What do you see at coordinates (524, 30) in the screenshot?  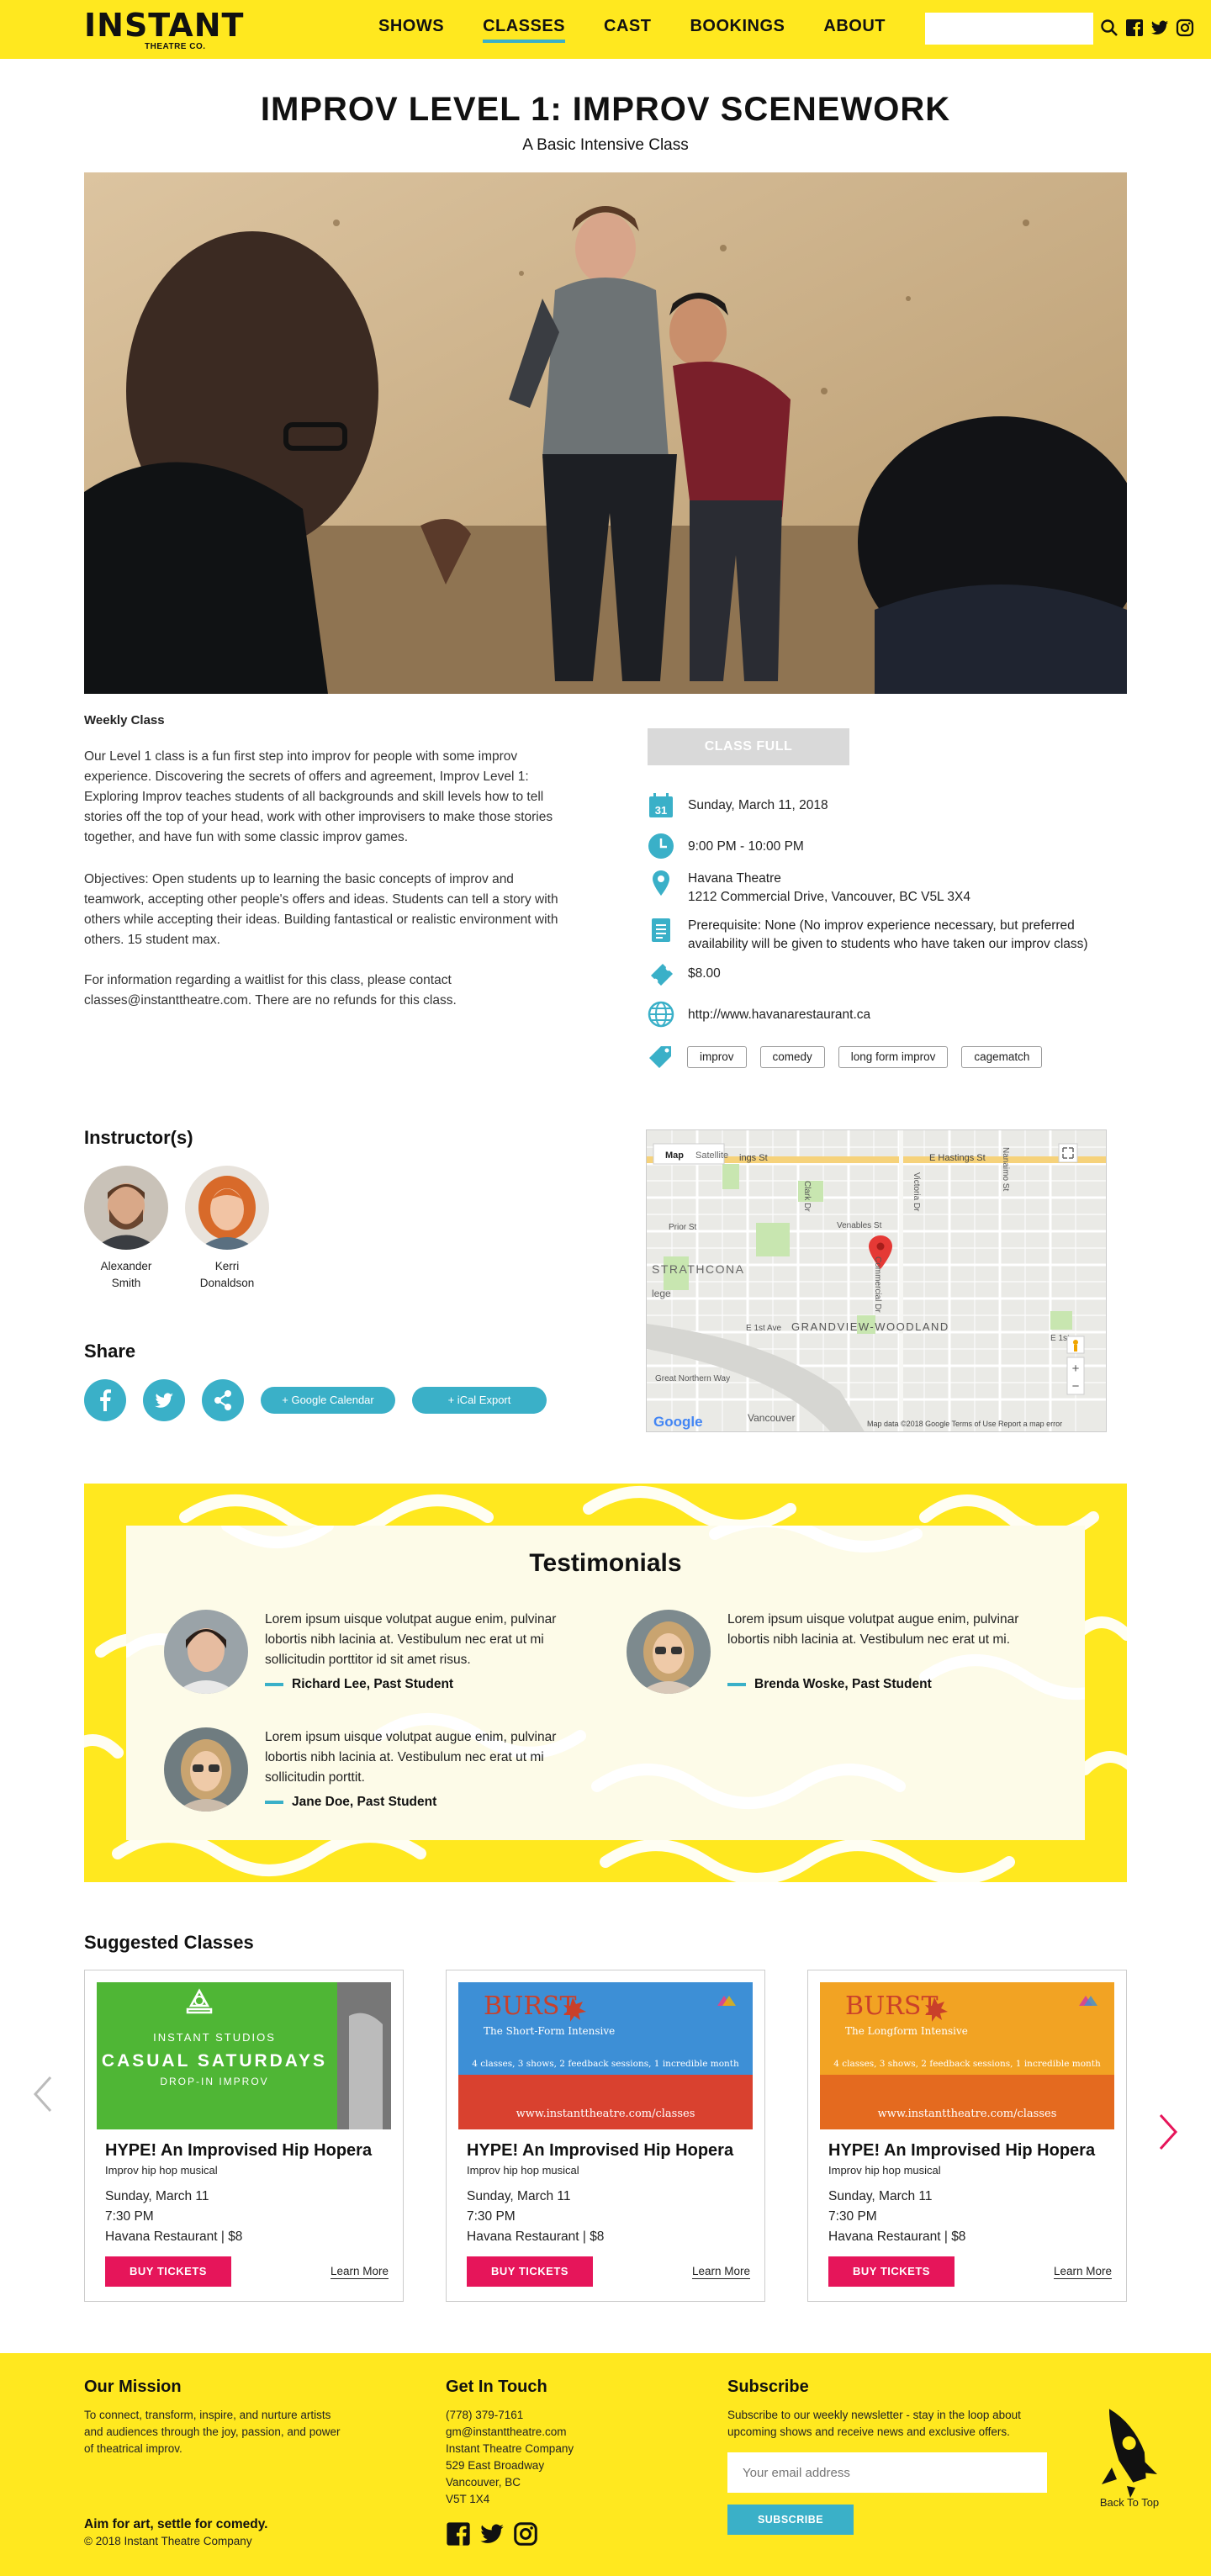 I see `nav-classes: CLASSES` at bounding box center [524, 30].